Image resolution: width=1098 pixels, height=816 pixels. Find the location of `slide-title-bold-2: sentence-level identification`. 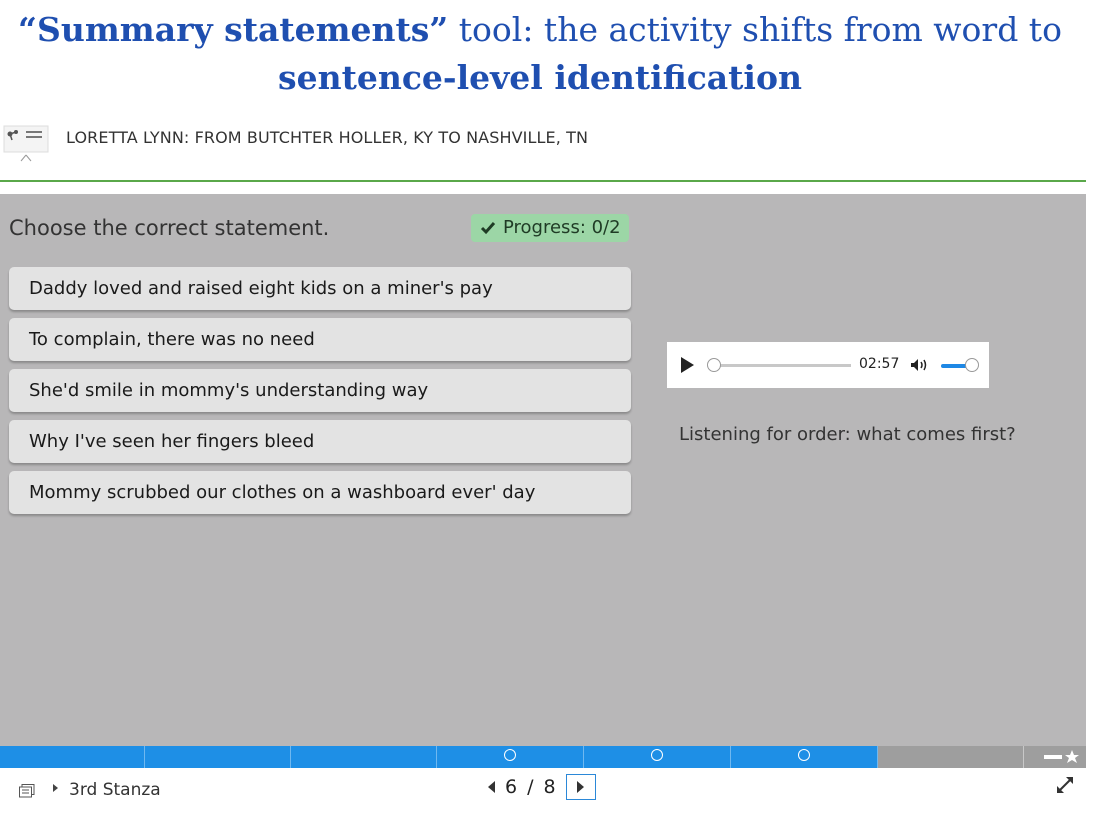

slide-title-bold-2: sentence-level identification is located at coordinates (540, 77).